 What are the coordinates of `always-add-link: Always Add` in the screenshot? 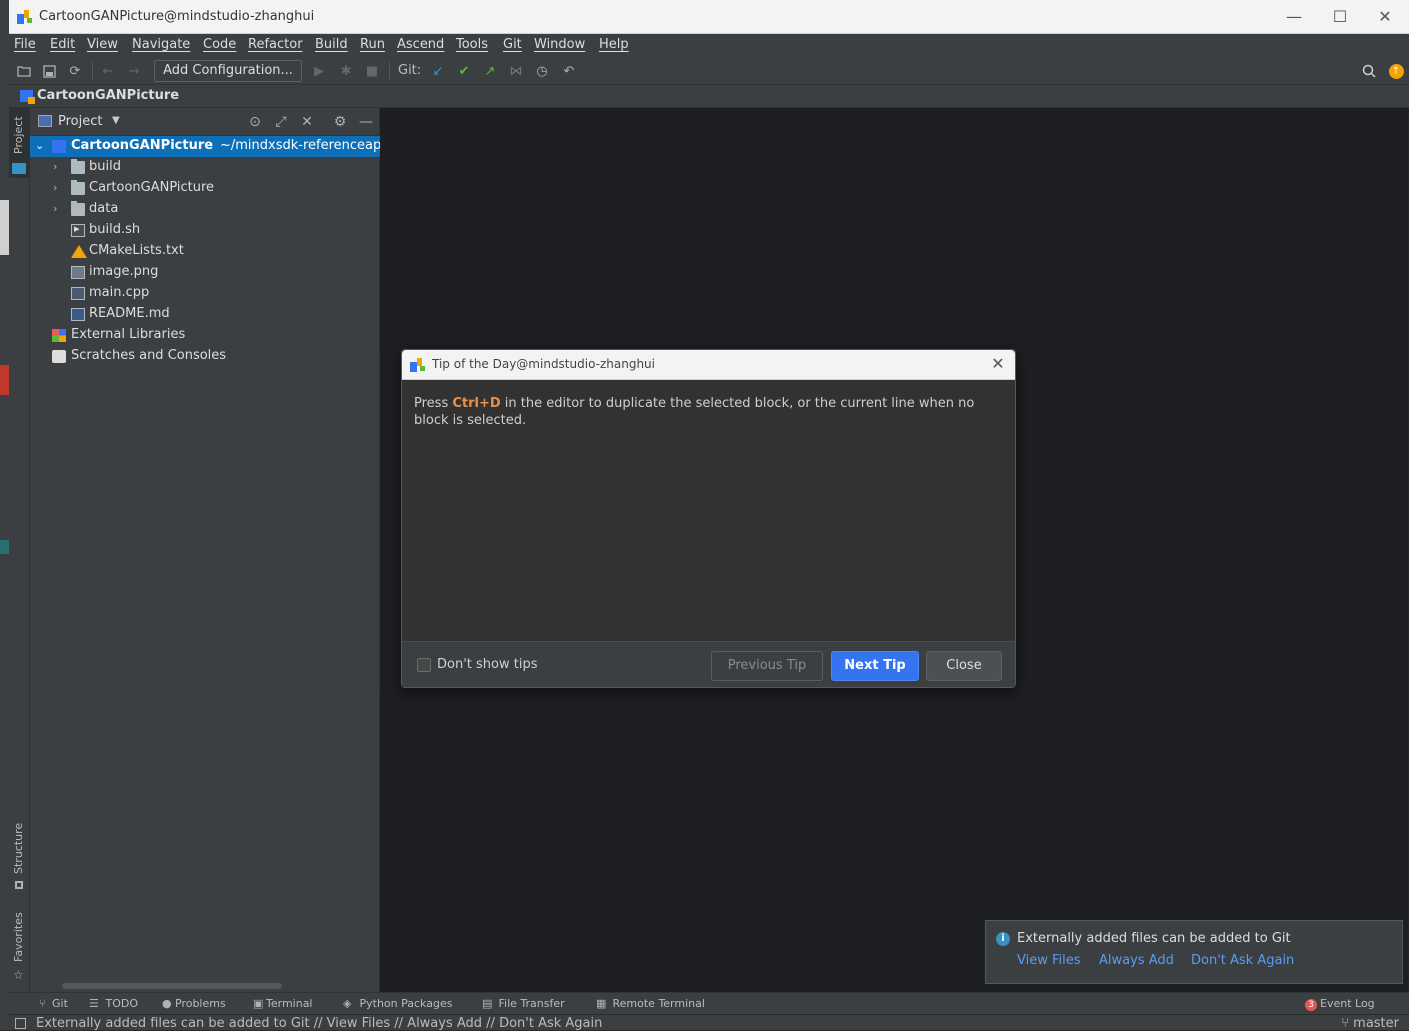 It's located at (1136, 960).